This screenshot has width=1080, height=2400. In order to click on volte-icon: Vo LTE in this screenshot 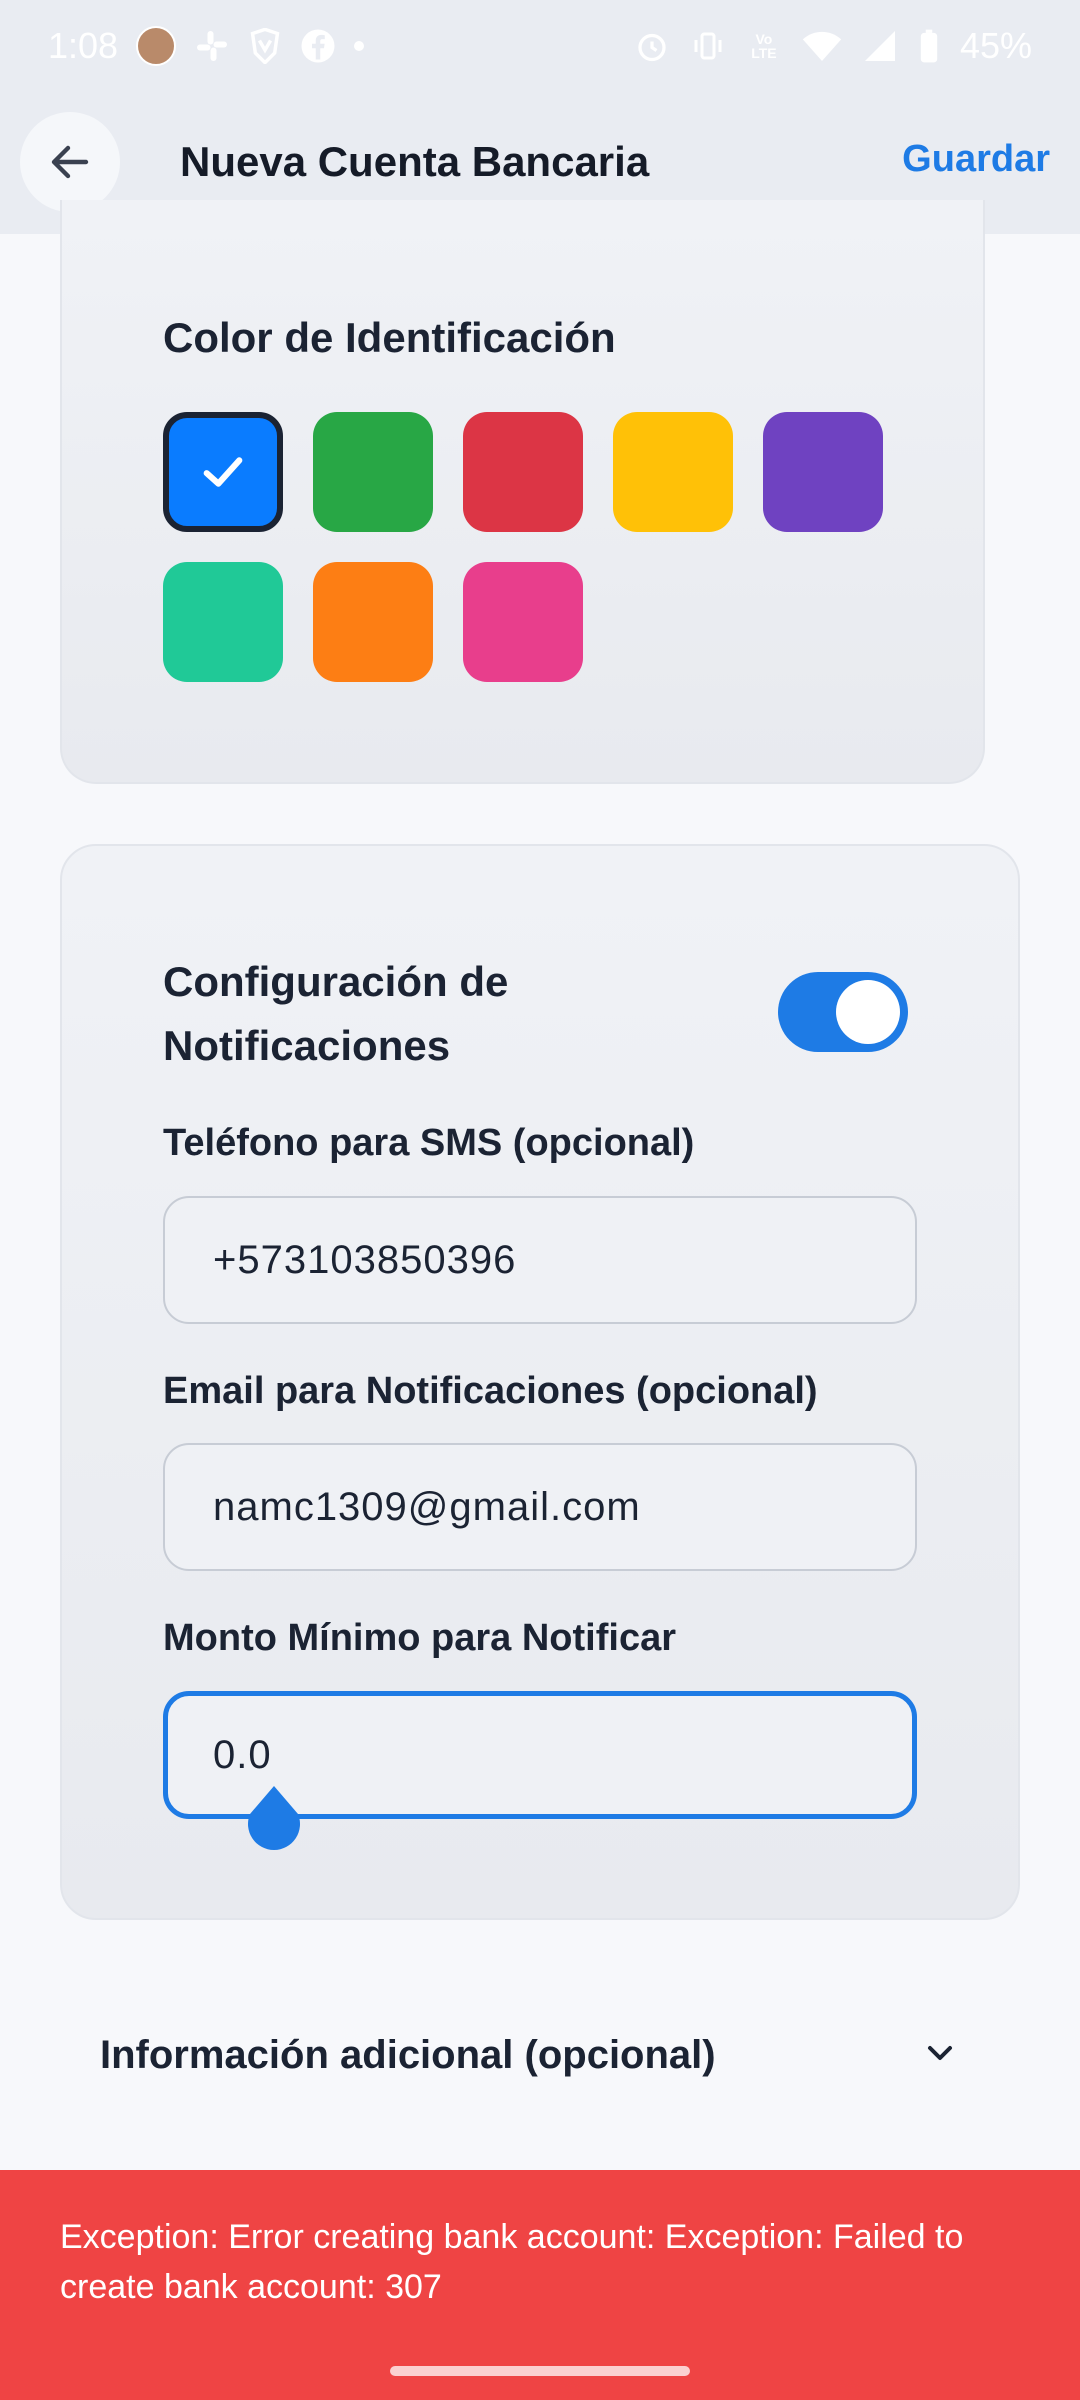, I will do `click(764, 46)`.